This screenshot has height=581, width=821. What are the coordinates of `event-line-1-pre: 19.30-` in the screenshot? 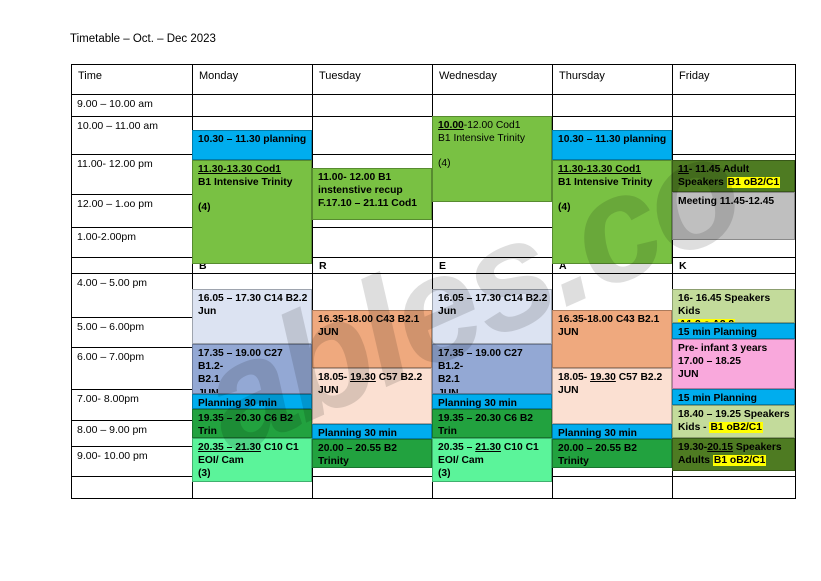 It's located at (693, 447).